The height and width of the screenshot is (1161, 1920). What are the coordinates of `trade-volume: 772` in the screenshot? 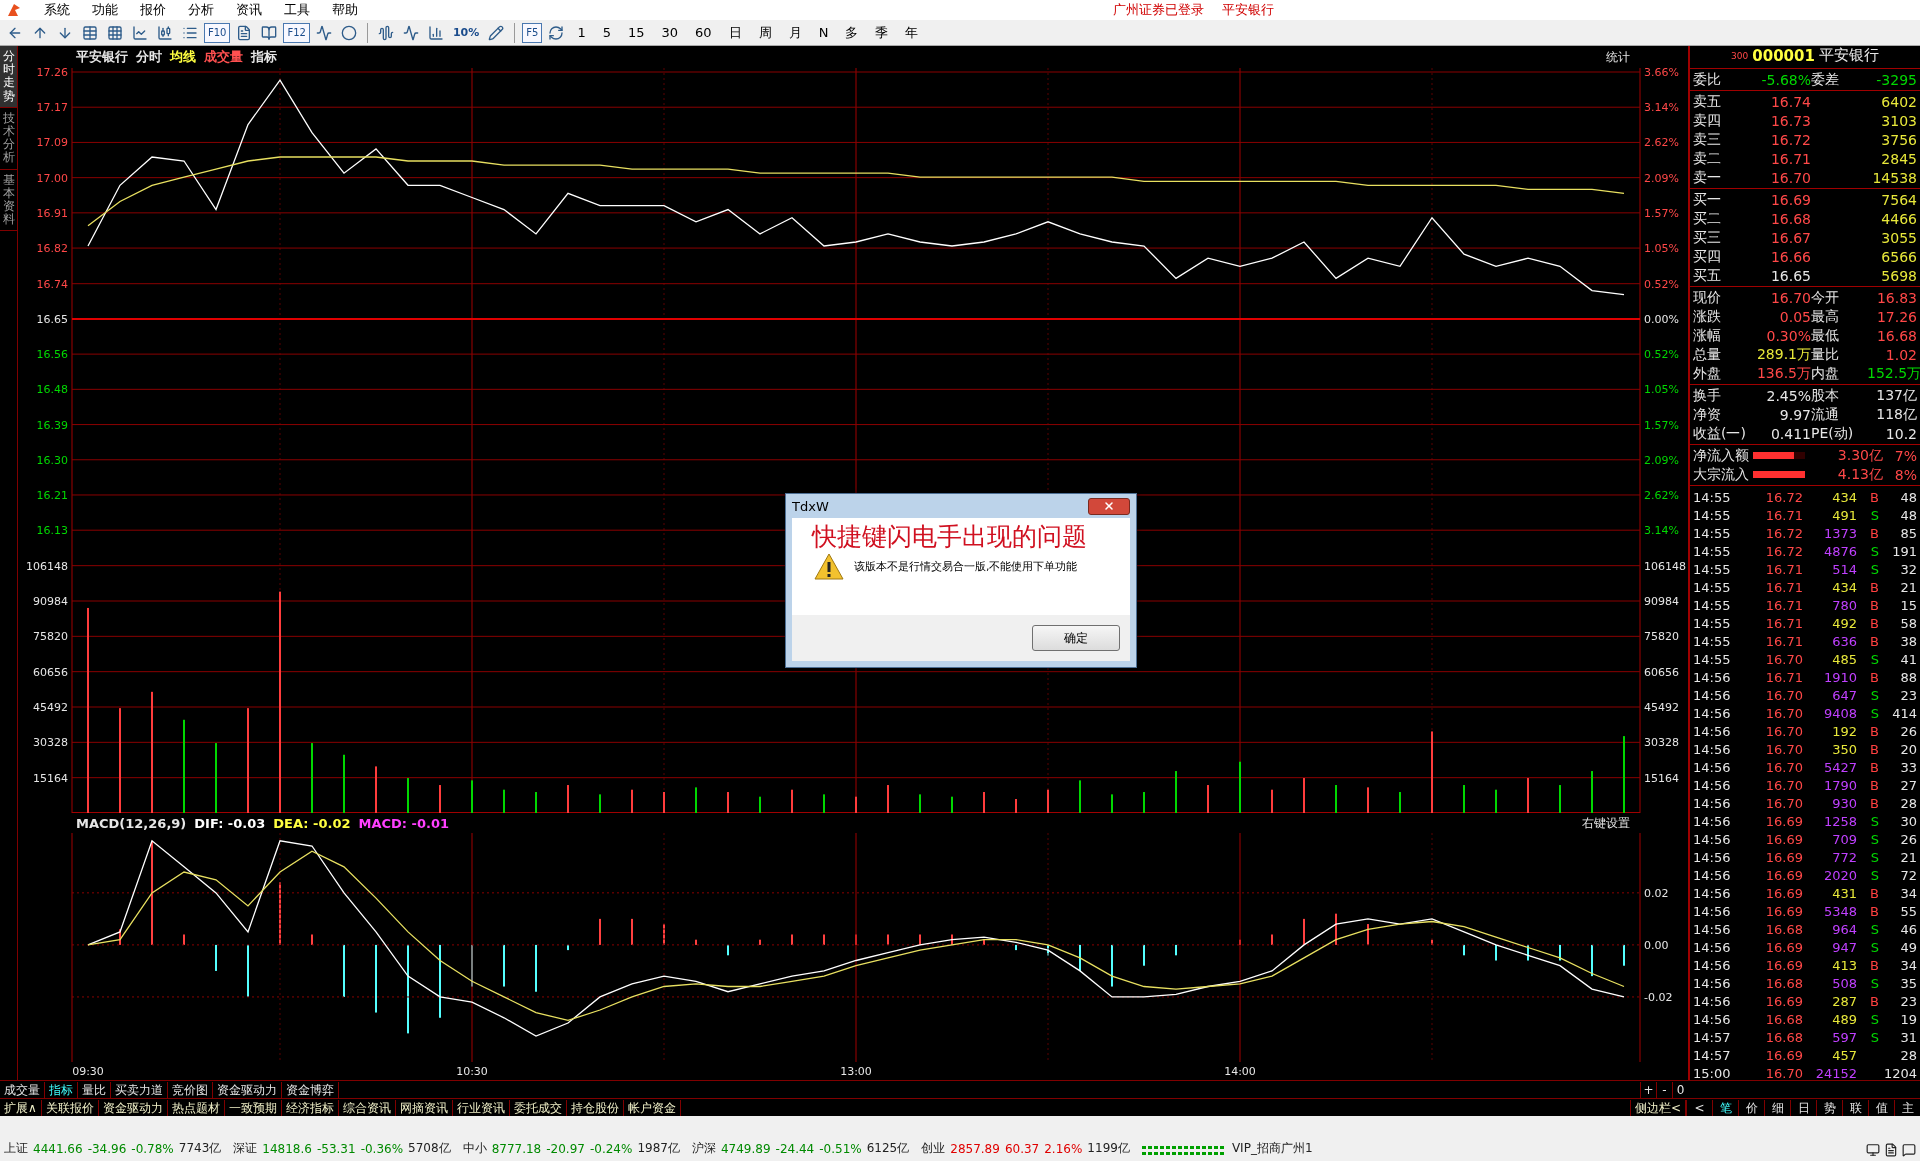 It's located at (1844, 857).